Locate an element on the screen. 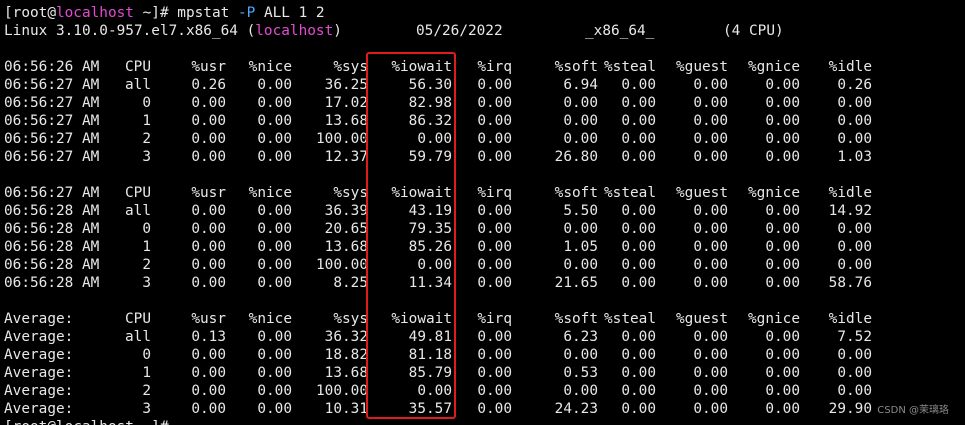  sysinfo-close: ) is located at coordinates (337, 31).